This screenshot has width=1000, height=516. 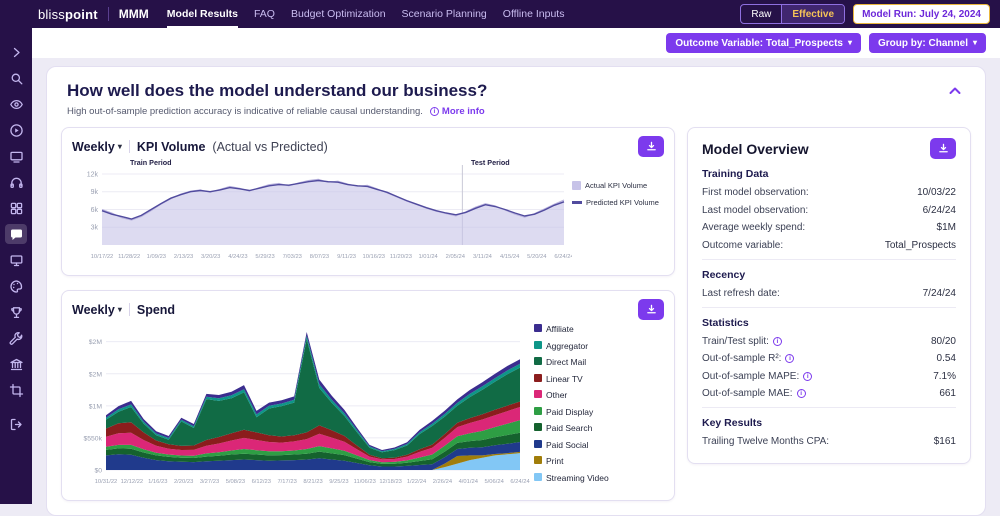 I want to click on collapse-panel-button, so click(x=955, y=92).